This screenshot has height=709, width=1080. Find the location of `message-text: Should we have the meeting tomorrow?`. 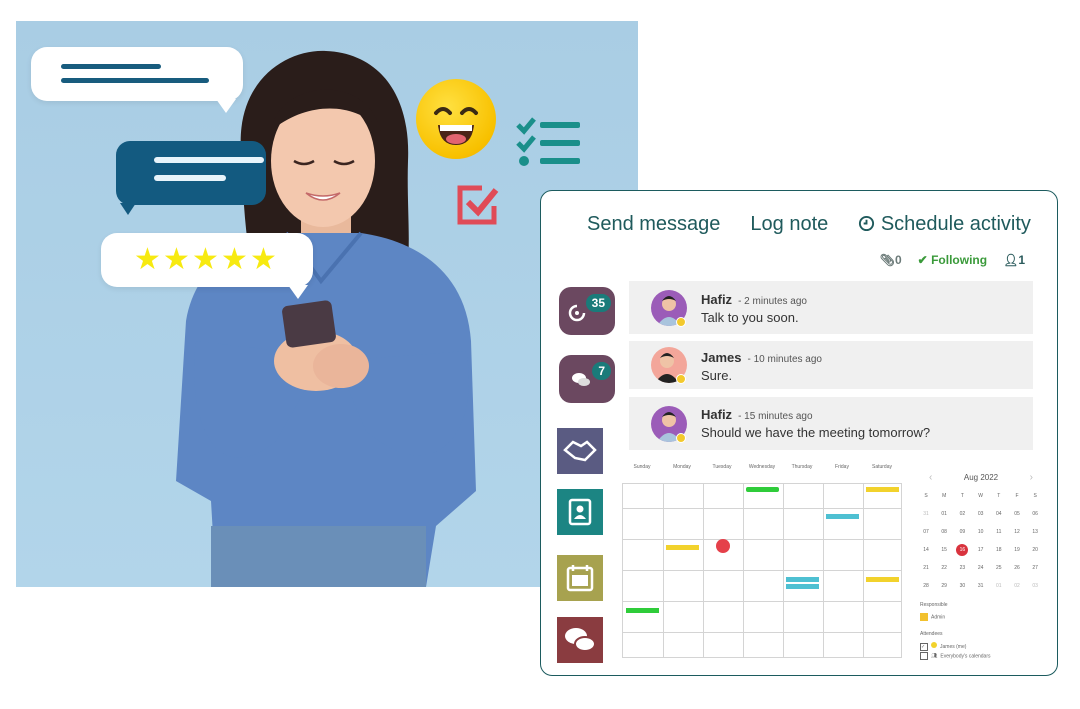

message-text: Should we have the meeting tomorrow? is located at coordinates (816, 432).